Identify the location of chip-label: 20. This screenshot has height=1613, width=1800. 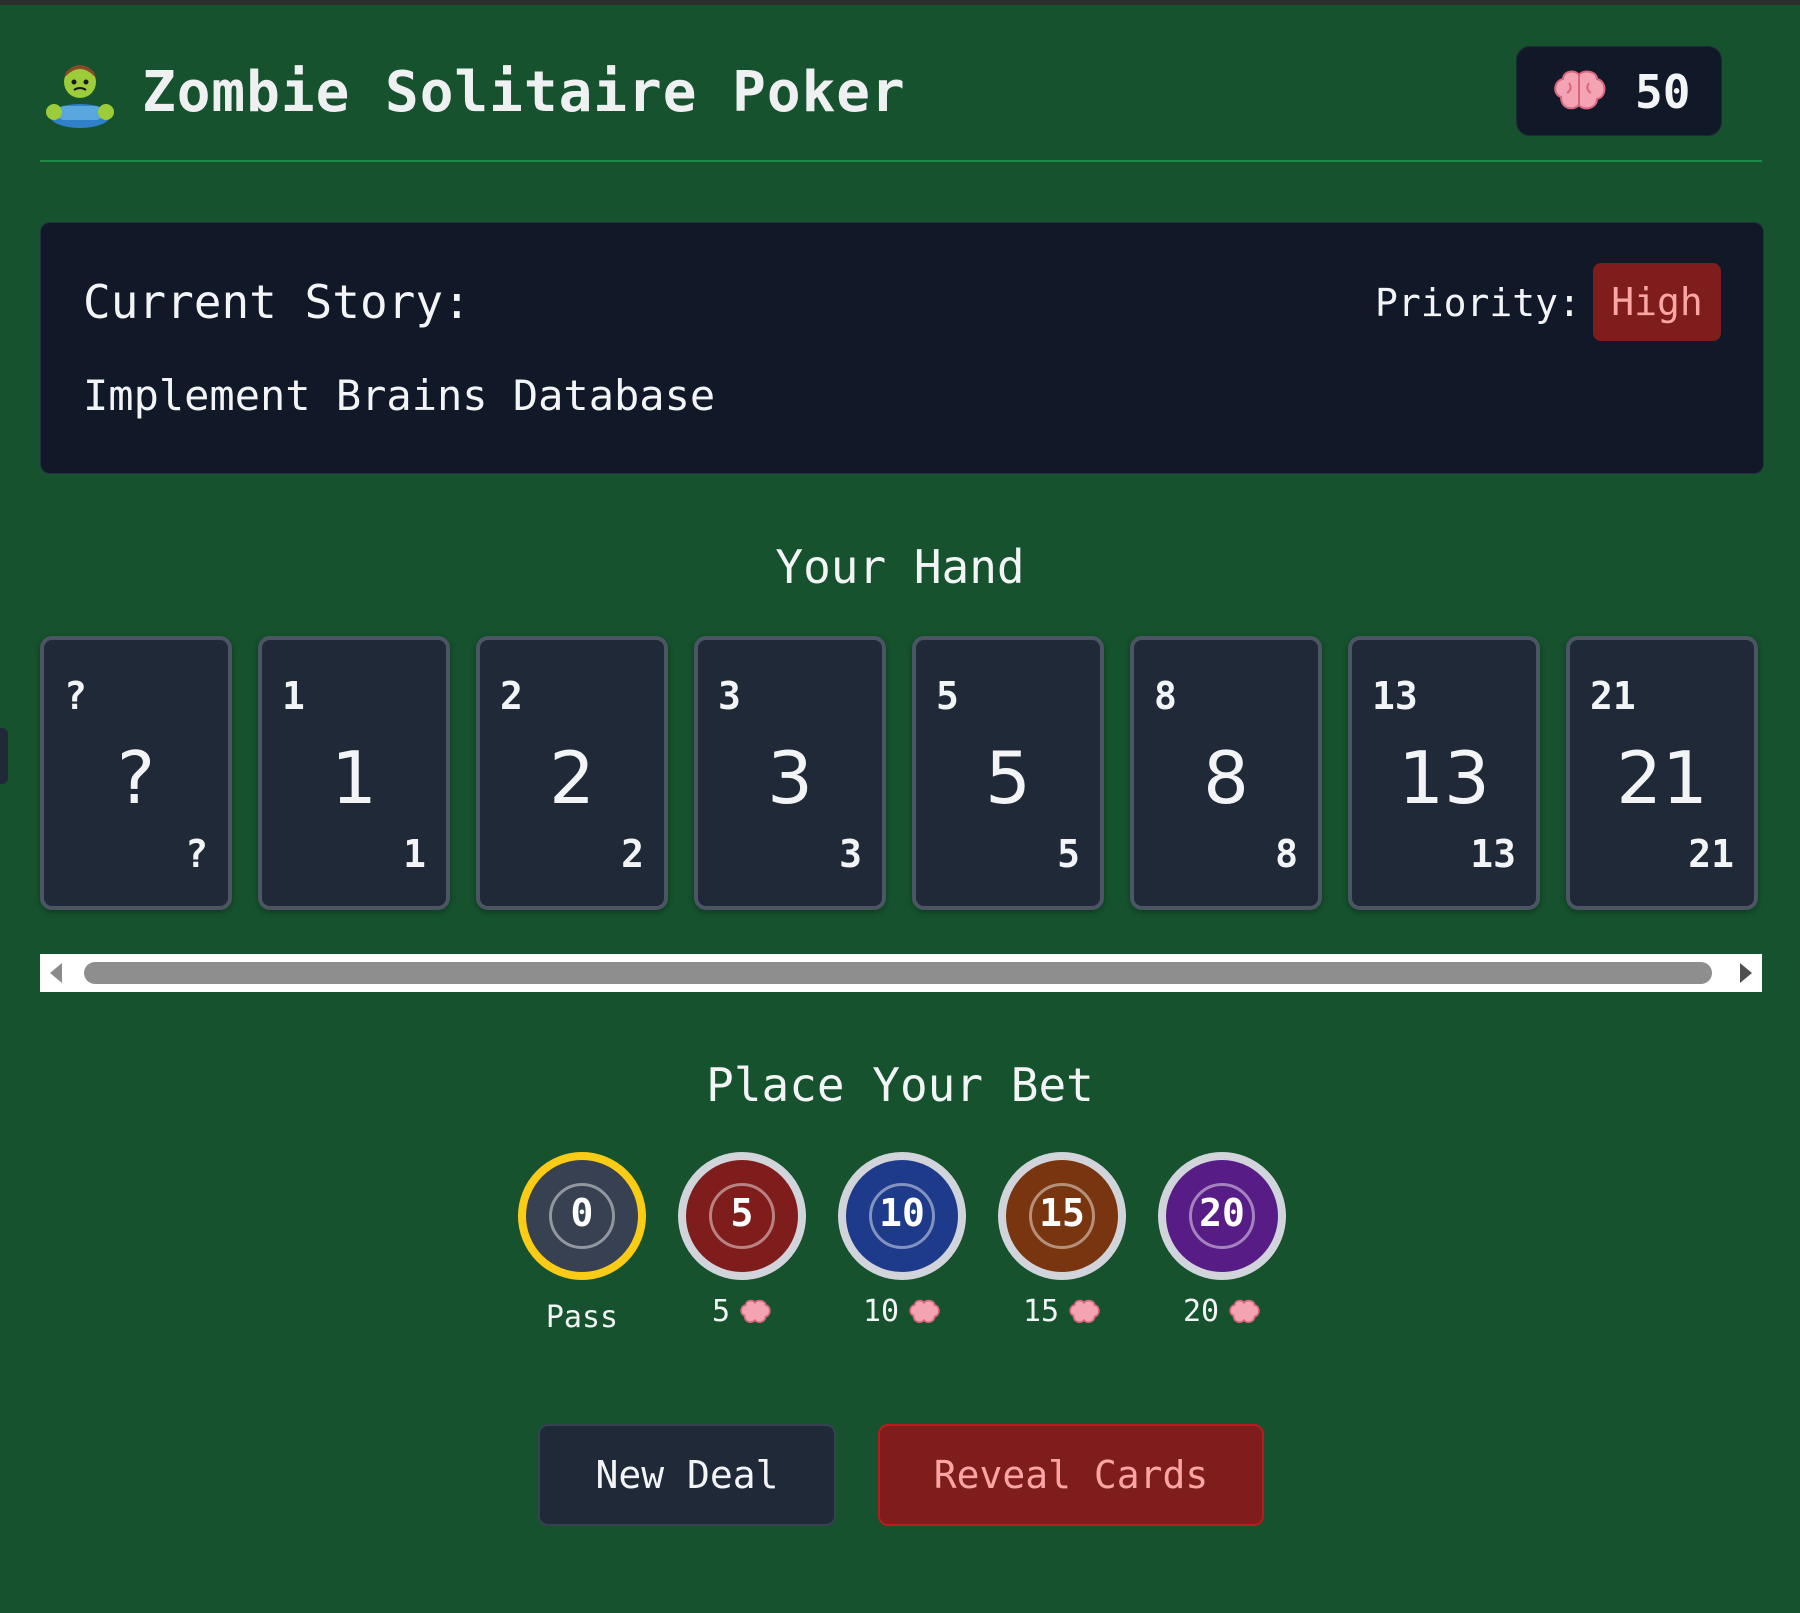
(1222, 1311).